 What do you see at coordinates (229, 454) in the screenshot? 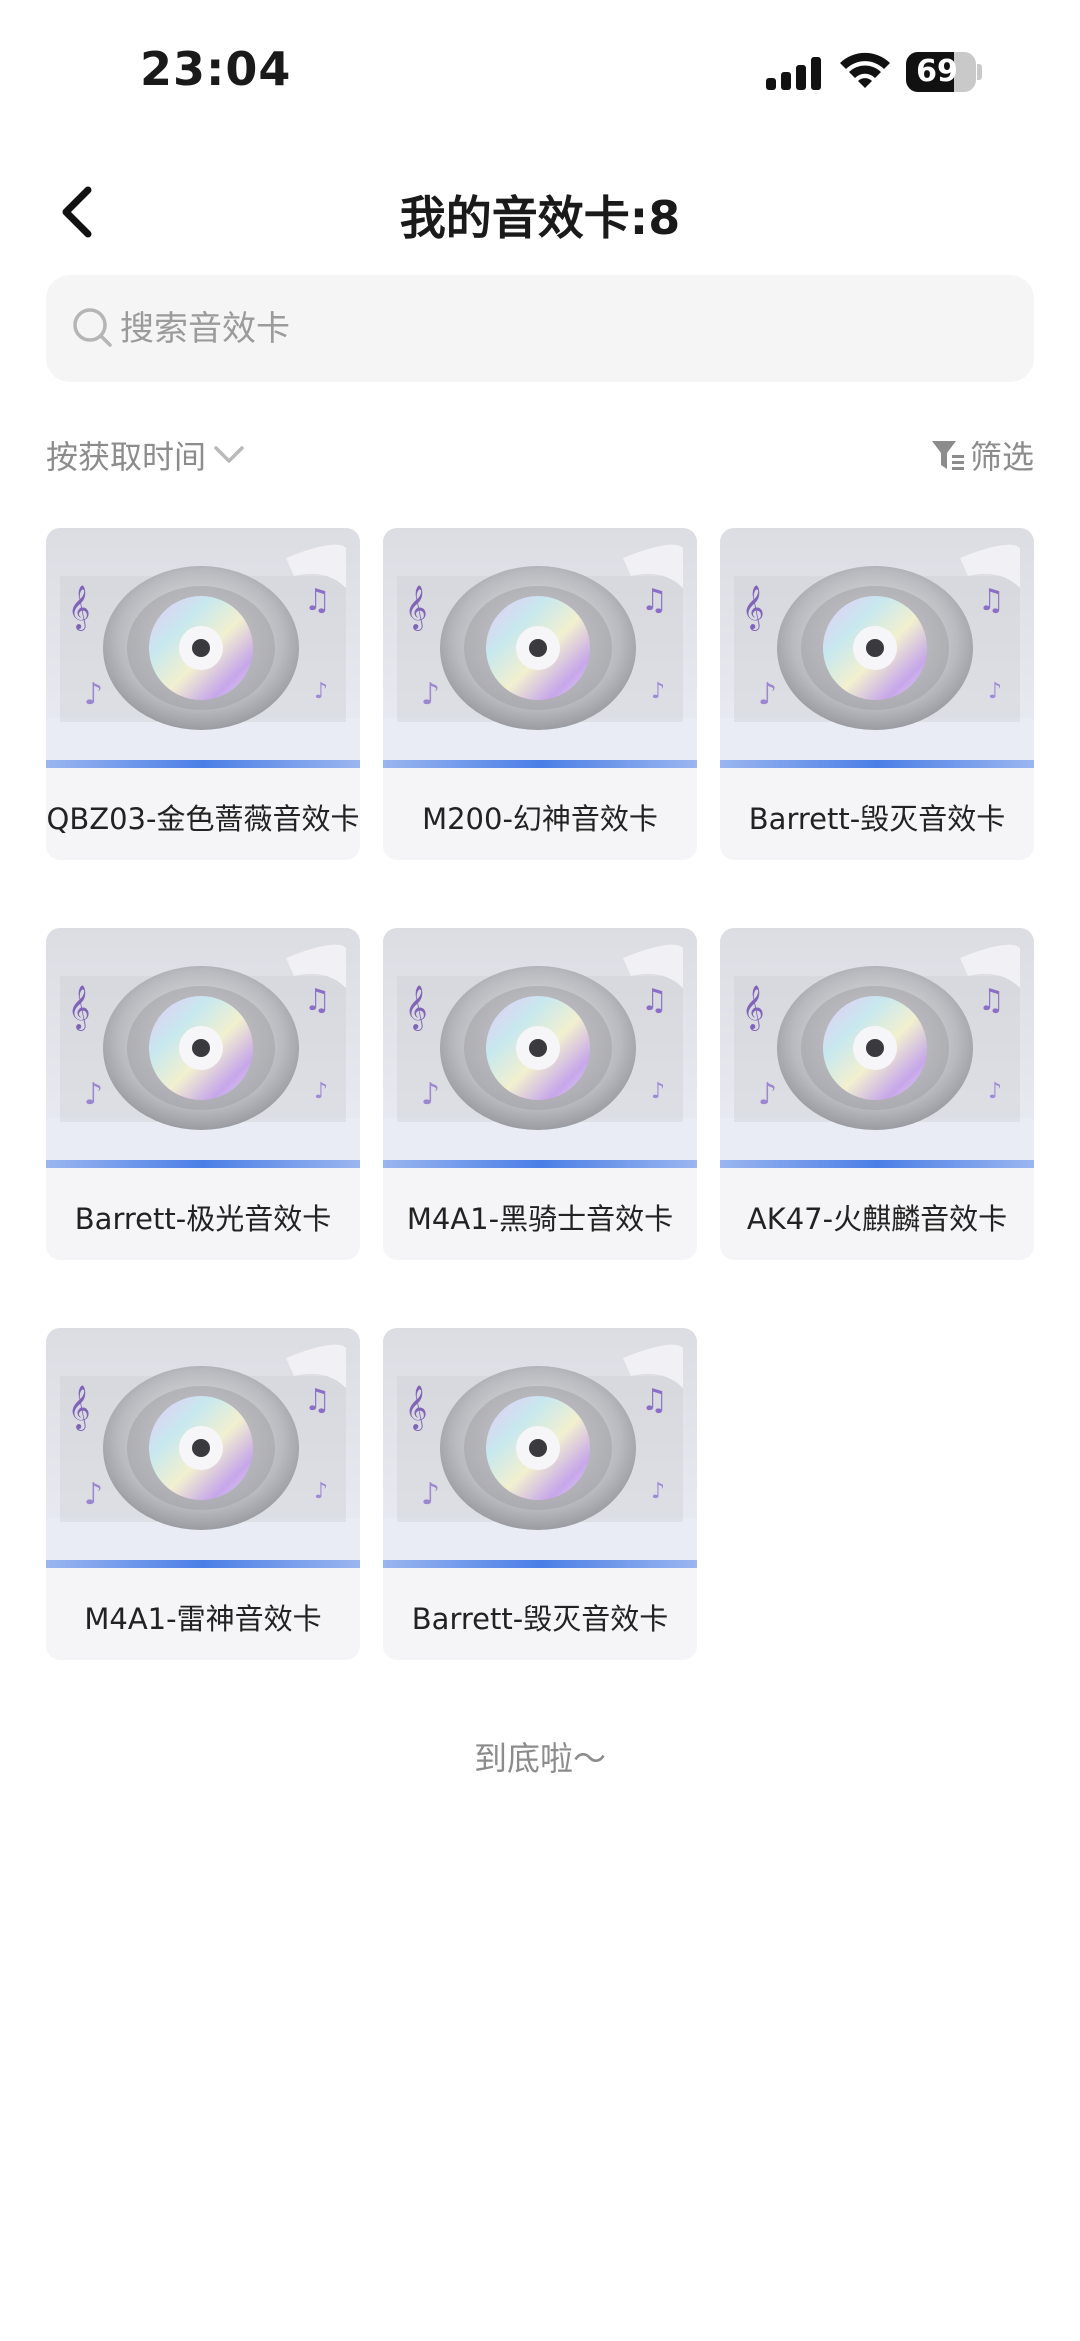
I see `chevron-down-icon` at bounding box center [229, 454].